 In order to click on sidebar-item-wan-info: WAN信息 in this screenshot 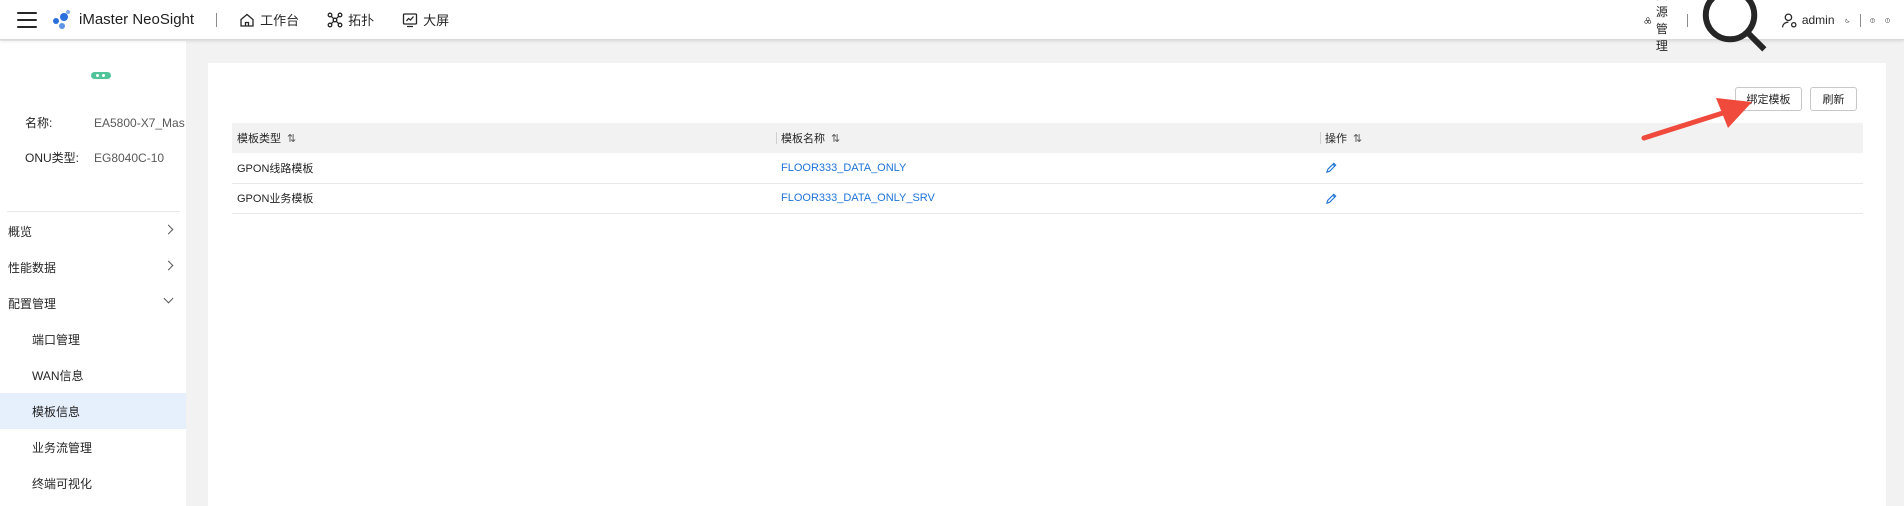, I will do `click(93, 375)`.